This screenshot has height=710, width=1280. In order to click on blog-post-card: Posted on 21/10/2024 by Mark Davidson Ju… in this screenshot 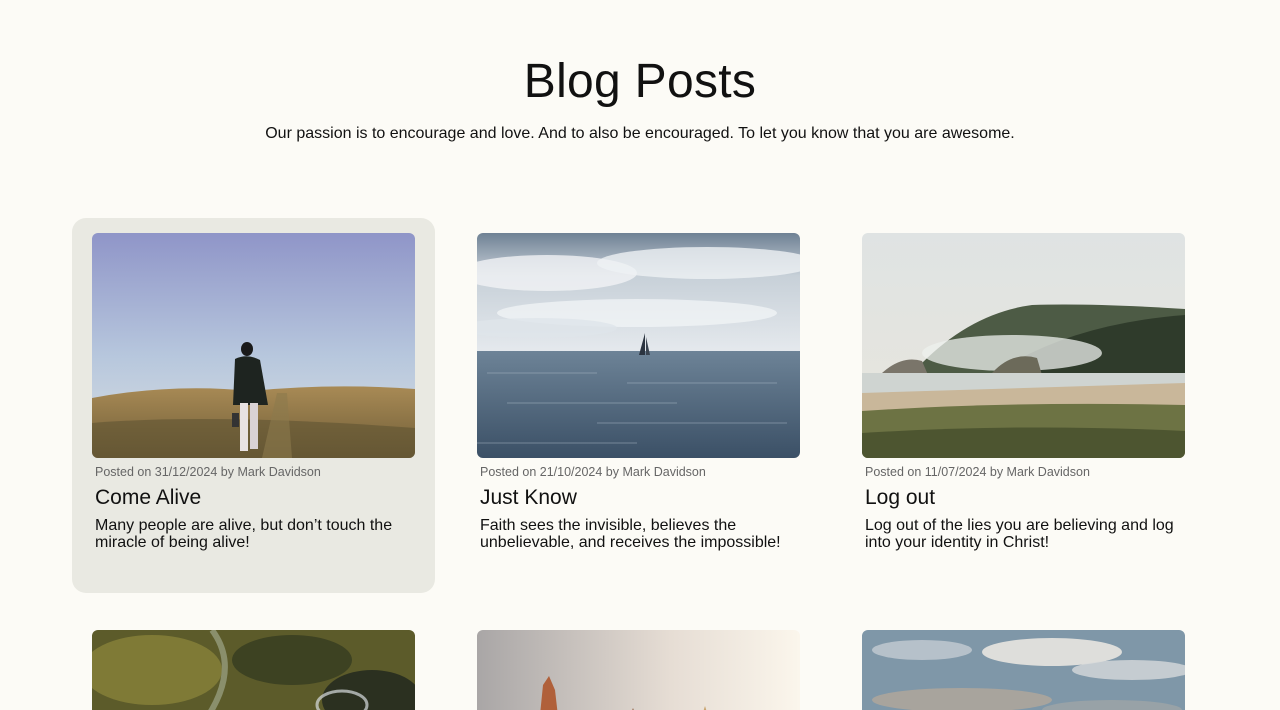, I will do `click(638, 405)`.